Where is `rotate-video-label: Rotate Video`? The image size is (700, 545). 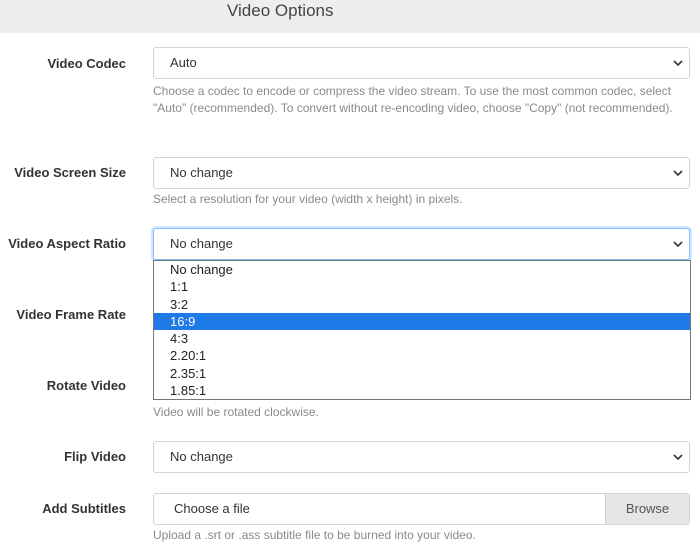
rotate-video-label: Rotate Video is located at coordinates (86, 385).